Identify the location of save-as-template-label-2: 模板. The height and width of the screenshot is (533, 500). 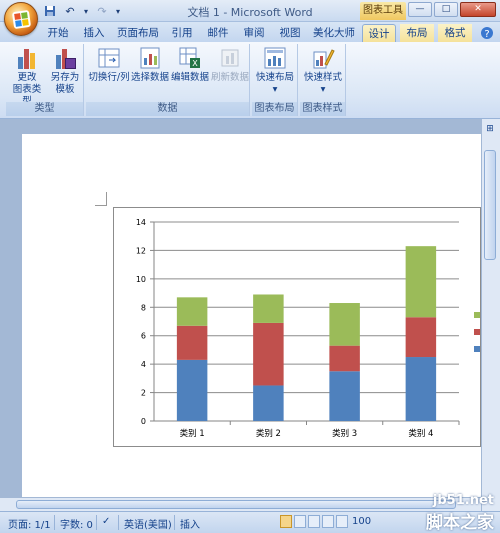
(65, 89).